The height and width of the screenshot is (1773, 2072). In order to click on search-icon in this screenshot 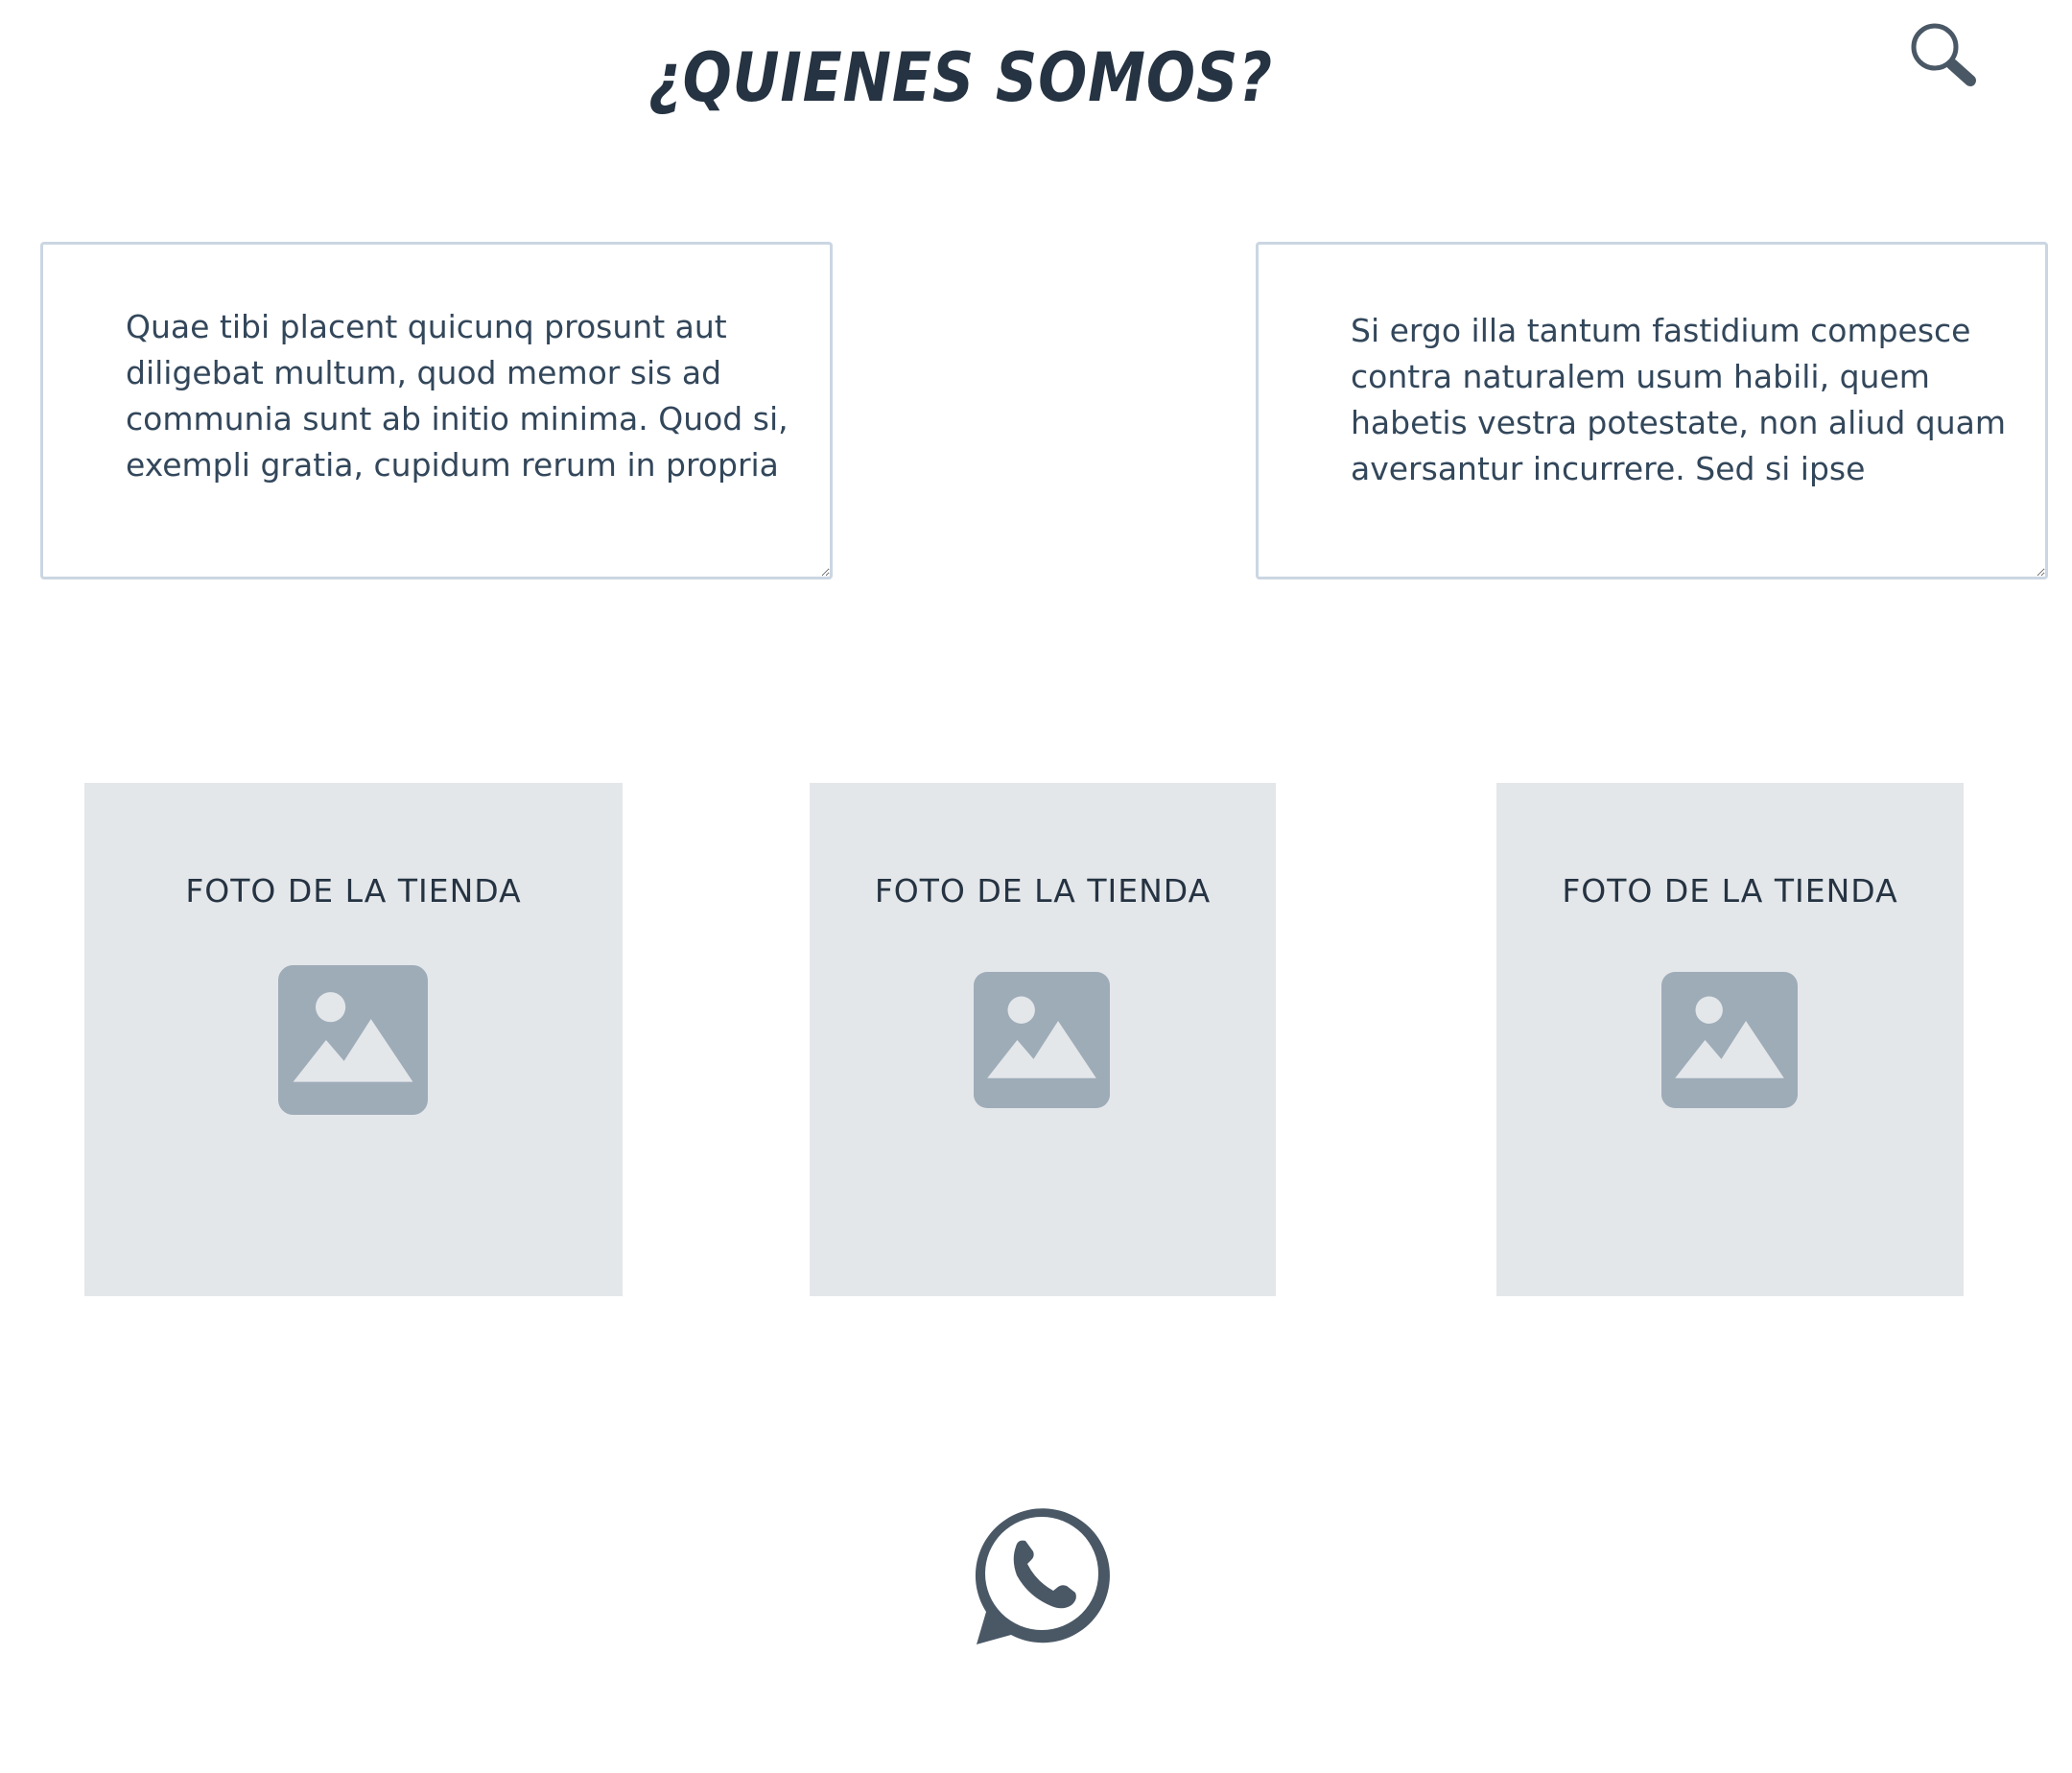, I will do `click(1943, 55)`.